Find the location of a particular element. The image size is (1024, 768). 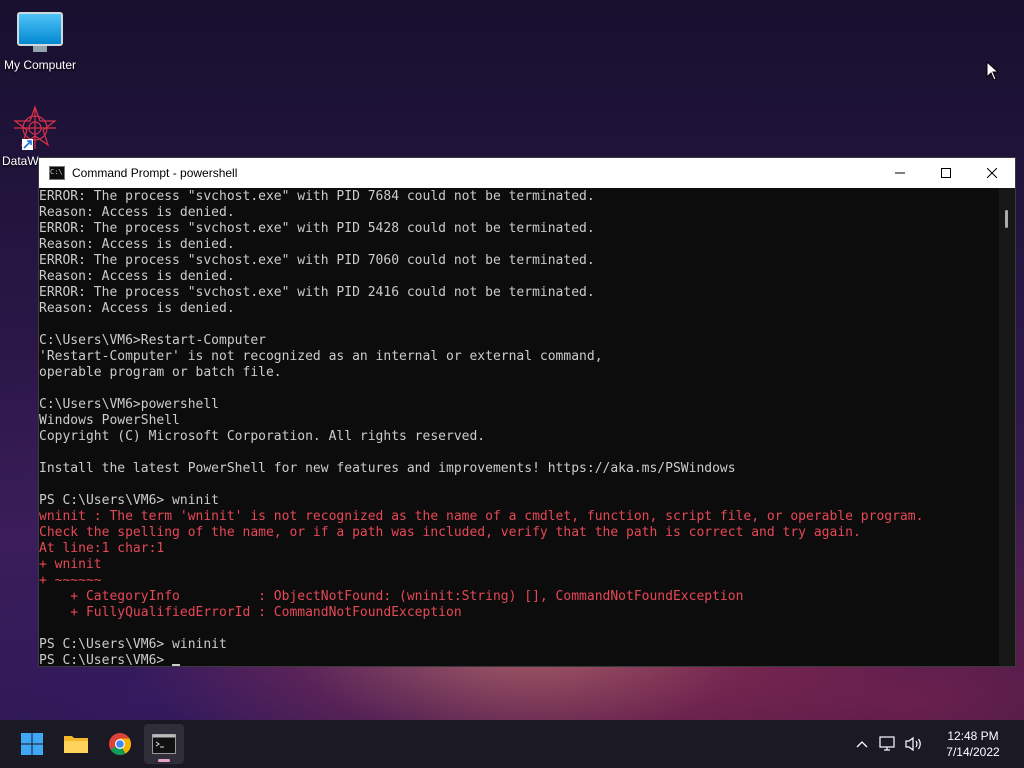

terminal-icon is located at coordinates (164, 744).